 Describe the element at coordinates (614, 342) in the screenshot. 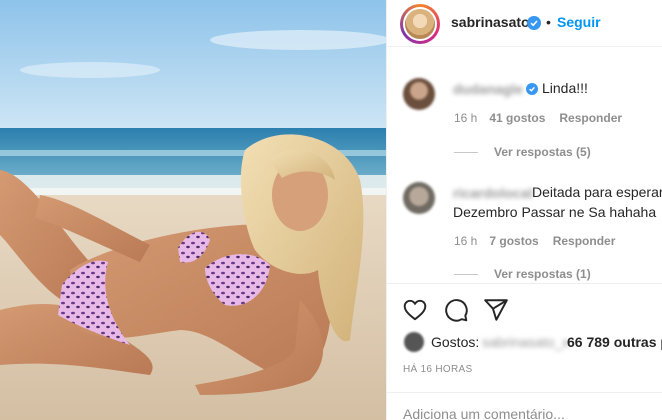

I see `likes-others-count: 66 789 outras p` at that location.